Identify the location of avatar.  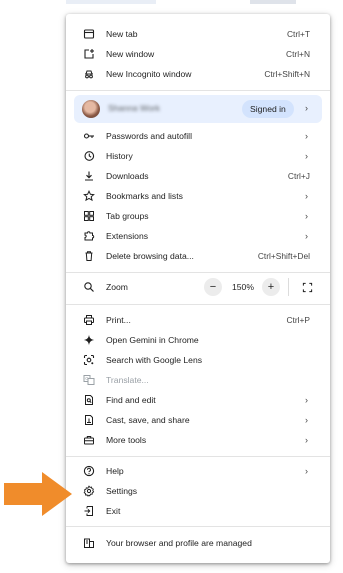
(91, 109).